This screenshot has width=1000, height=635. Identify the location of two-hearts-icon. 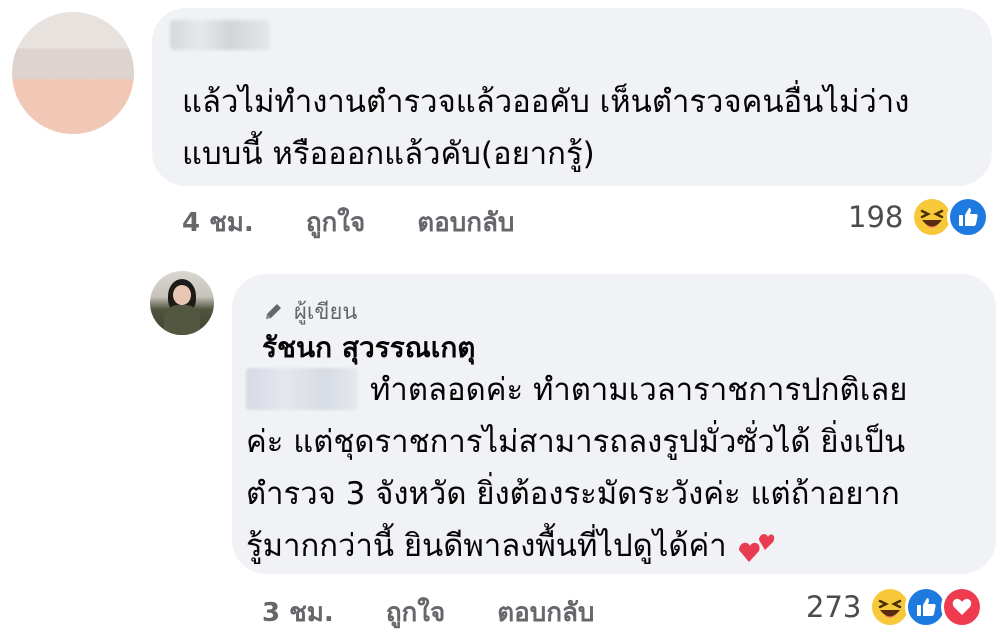
(755, 548).